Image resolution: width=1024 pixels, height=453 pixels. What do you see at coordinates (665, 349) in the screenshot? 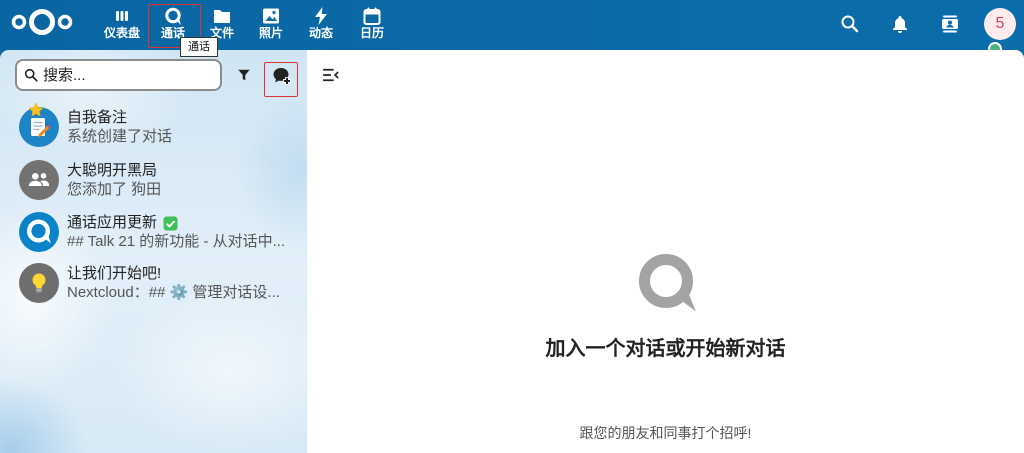
I see `empty-state-title: 加入一个对话或开始新对话` at bounding box center [665, 349].